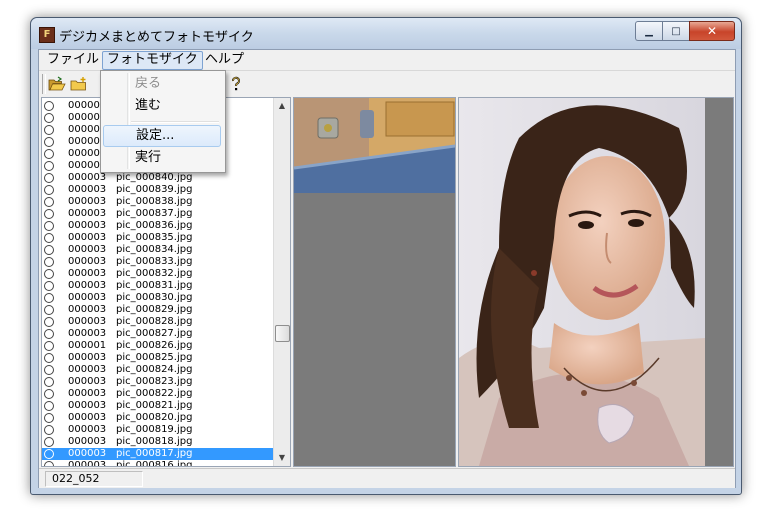 The image size is (770, 516). Describe the element at coordinates (73, 59) in the screenshot. I see `menu-file: ファイル` at that location.